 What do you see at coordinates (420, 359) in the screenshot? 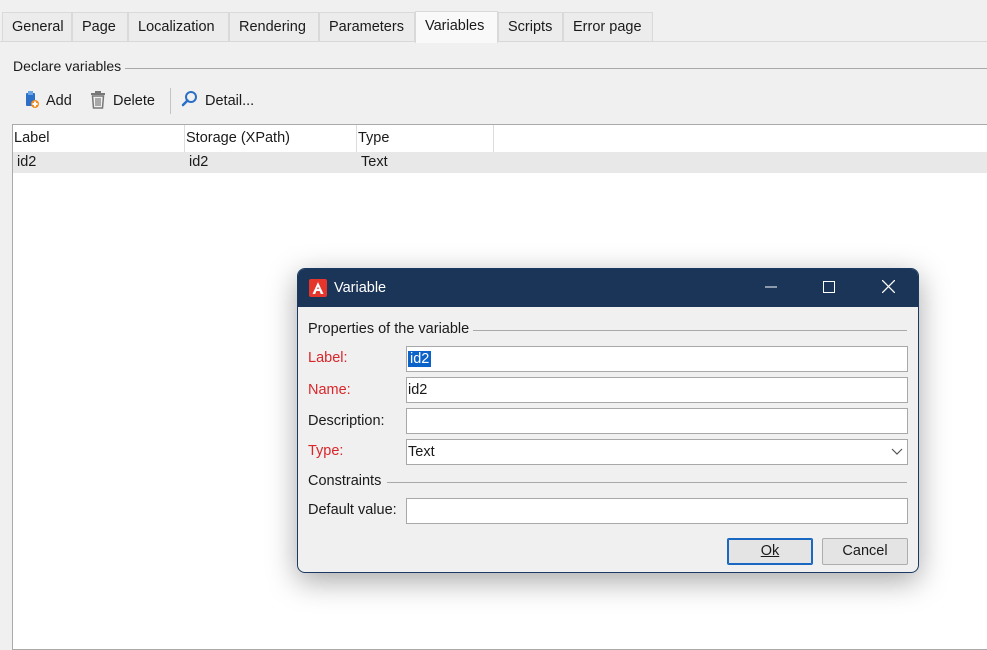
I see `label-input-value: id2` at bounding box center [420, 359].